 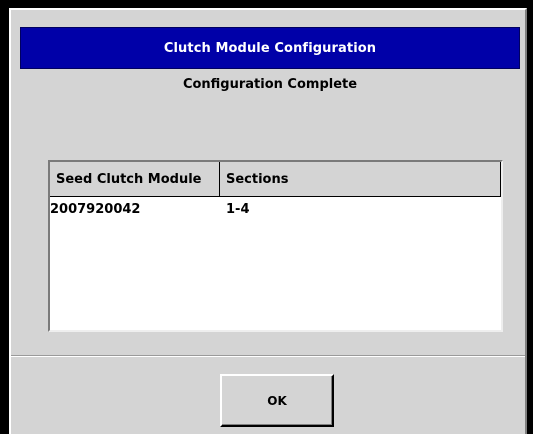 What do you see at coordinates (268, 356) in the screenshot?
I see `divider` at bounding box center [268, 356].